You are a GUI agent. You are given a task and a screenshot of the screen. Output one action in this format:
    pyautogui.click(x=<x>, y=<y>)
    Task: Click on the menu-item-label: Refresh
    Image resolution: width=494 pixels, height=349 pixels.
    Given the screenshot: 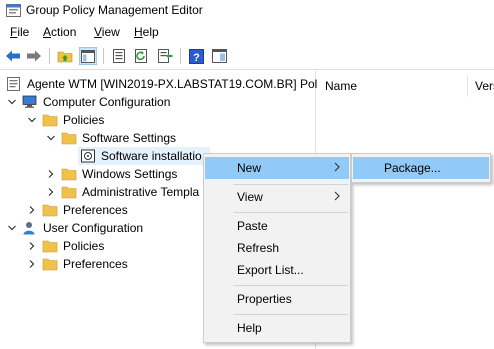 What is the action you would take?
    pyautogui.click(x=258, y=248)
    